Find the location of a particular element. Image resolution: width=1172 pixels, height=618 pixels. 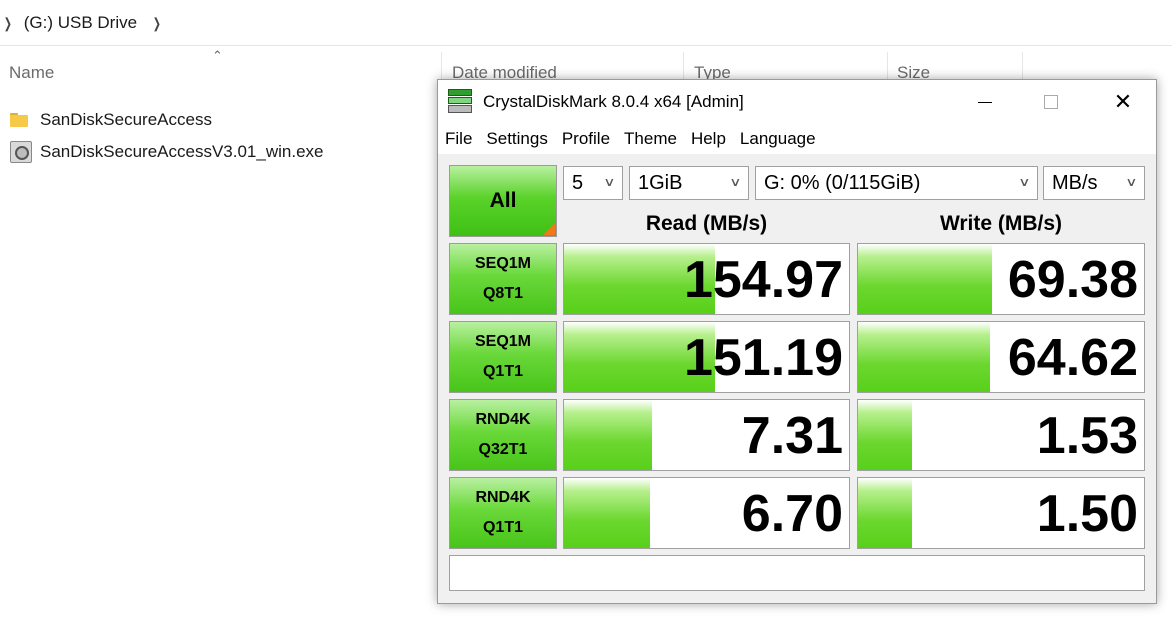

minimize-icon is located at coordinates (985, 102).